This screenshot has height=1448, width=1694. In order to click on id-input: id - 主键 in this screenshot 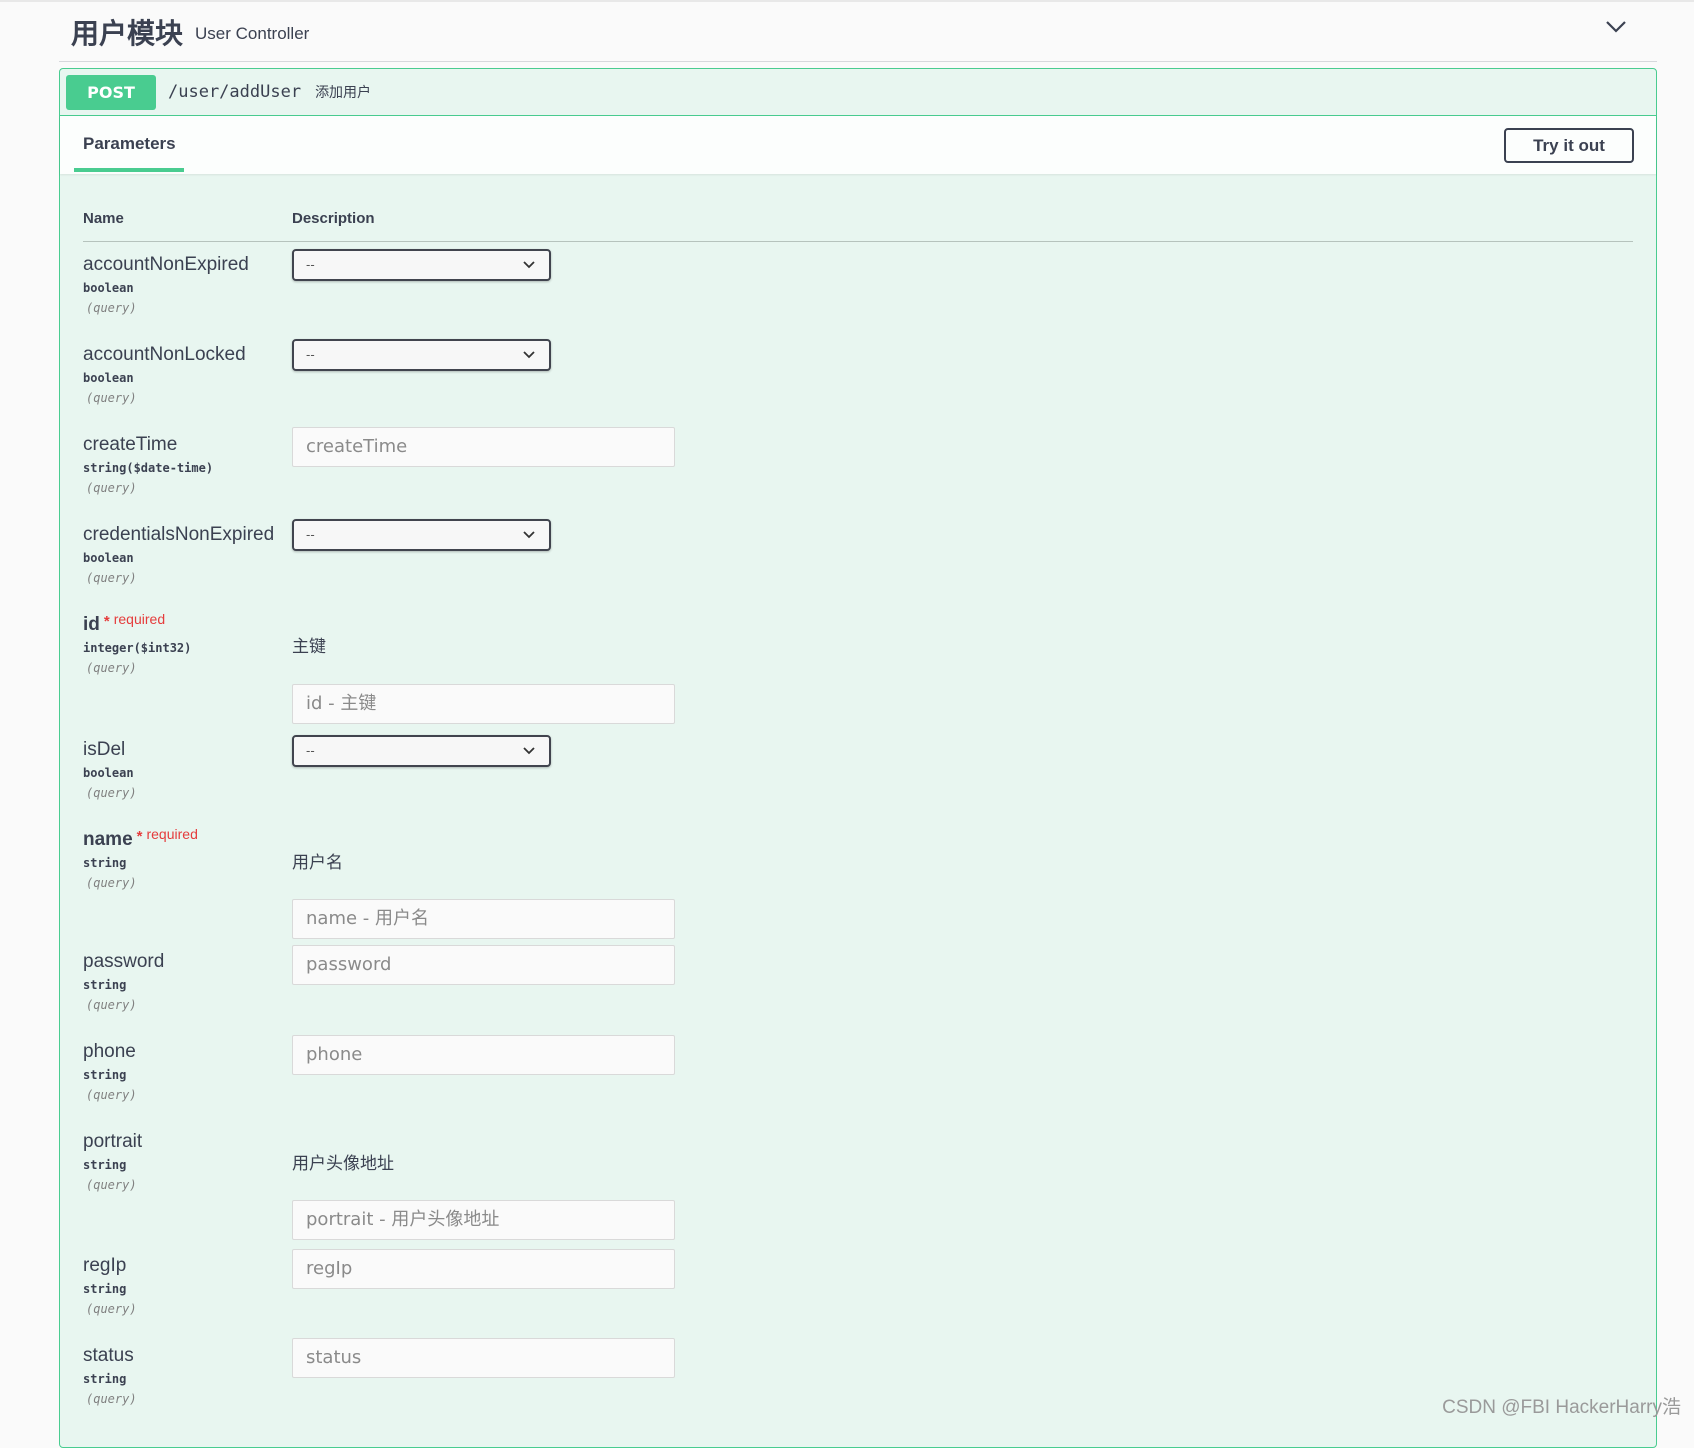, I will do `click(483, 704)`.